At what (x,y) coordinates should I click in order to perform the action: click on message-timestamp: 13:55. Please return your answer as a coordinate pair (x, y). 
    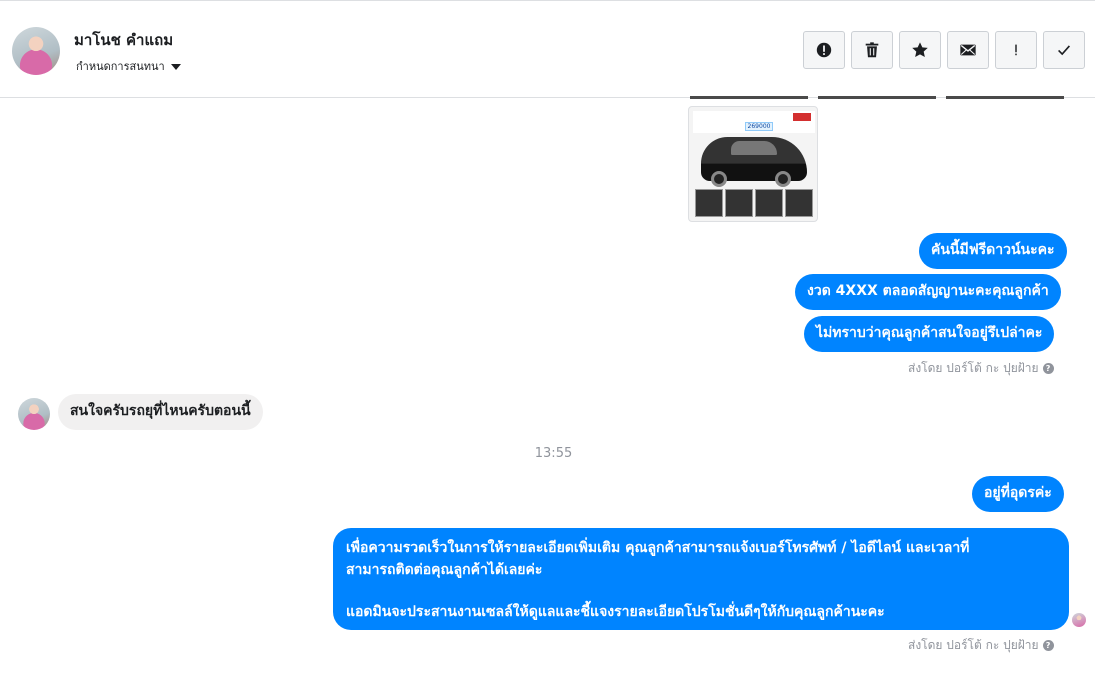
    Looking at the image, I should click on (553, 453).